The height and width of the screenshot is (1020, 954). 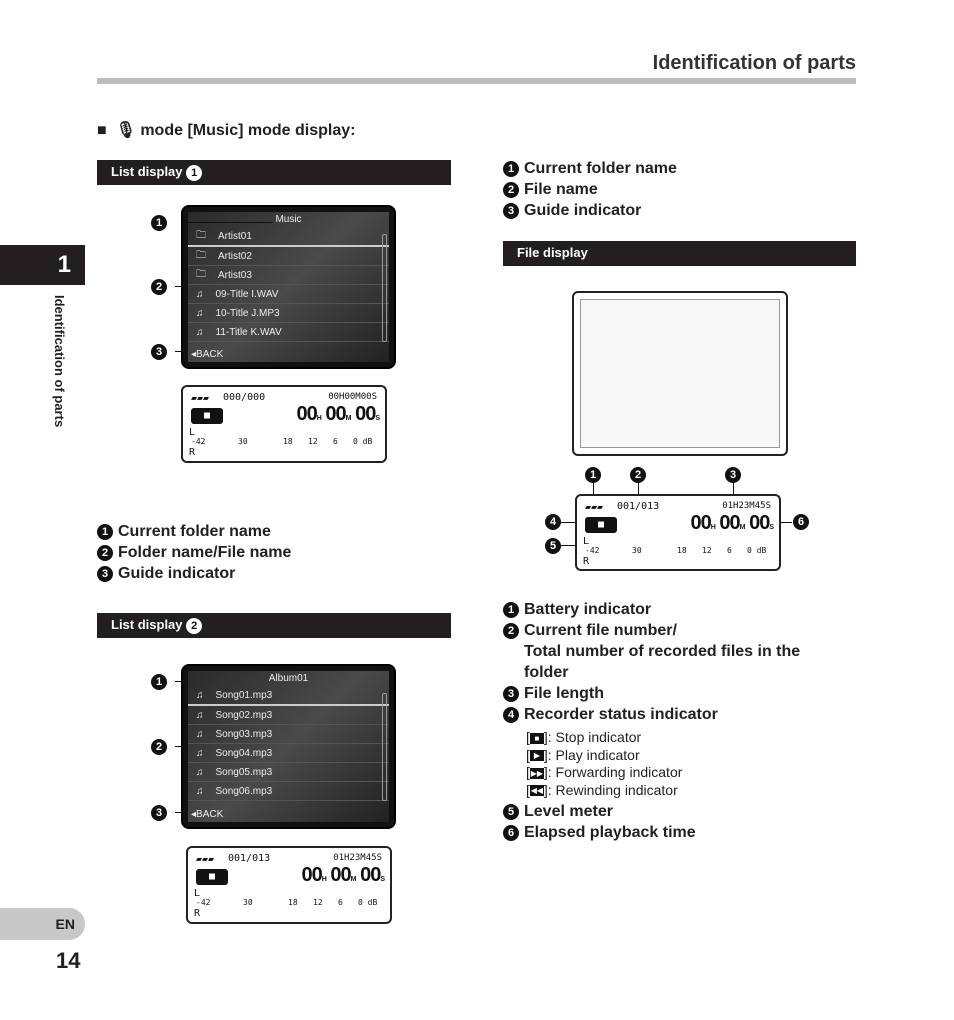 What do you see at coordinates (244, 397) in the screenshot?
I see `file-number: 000/000` at bounding box center [244, 397].